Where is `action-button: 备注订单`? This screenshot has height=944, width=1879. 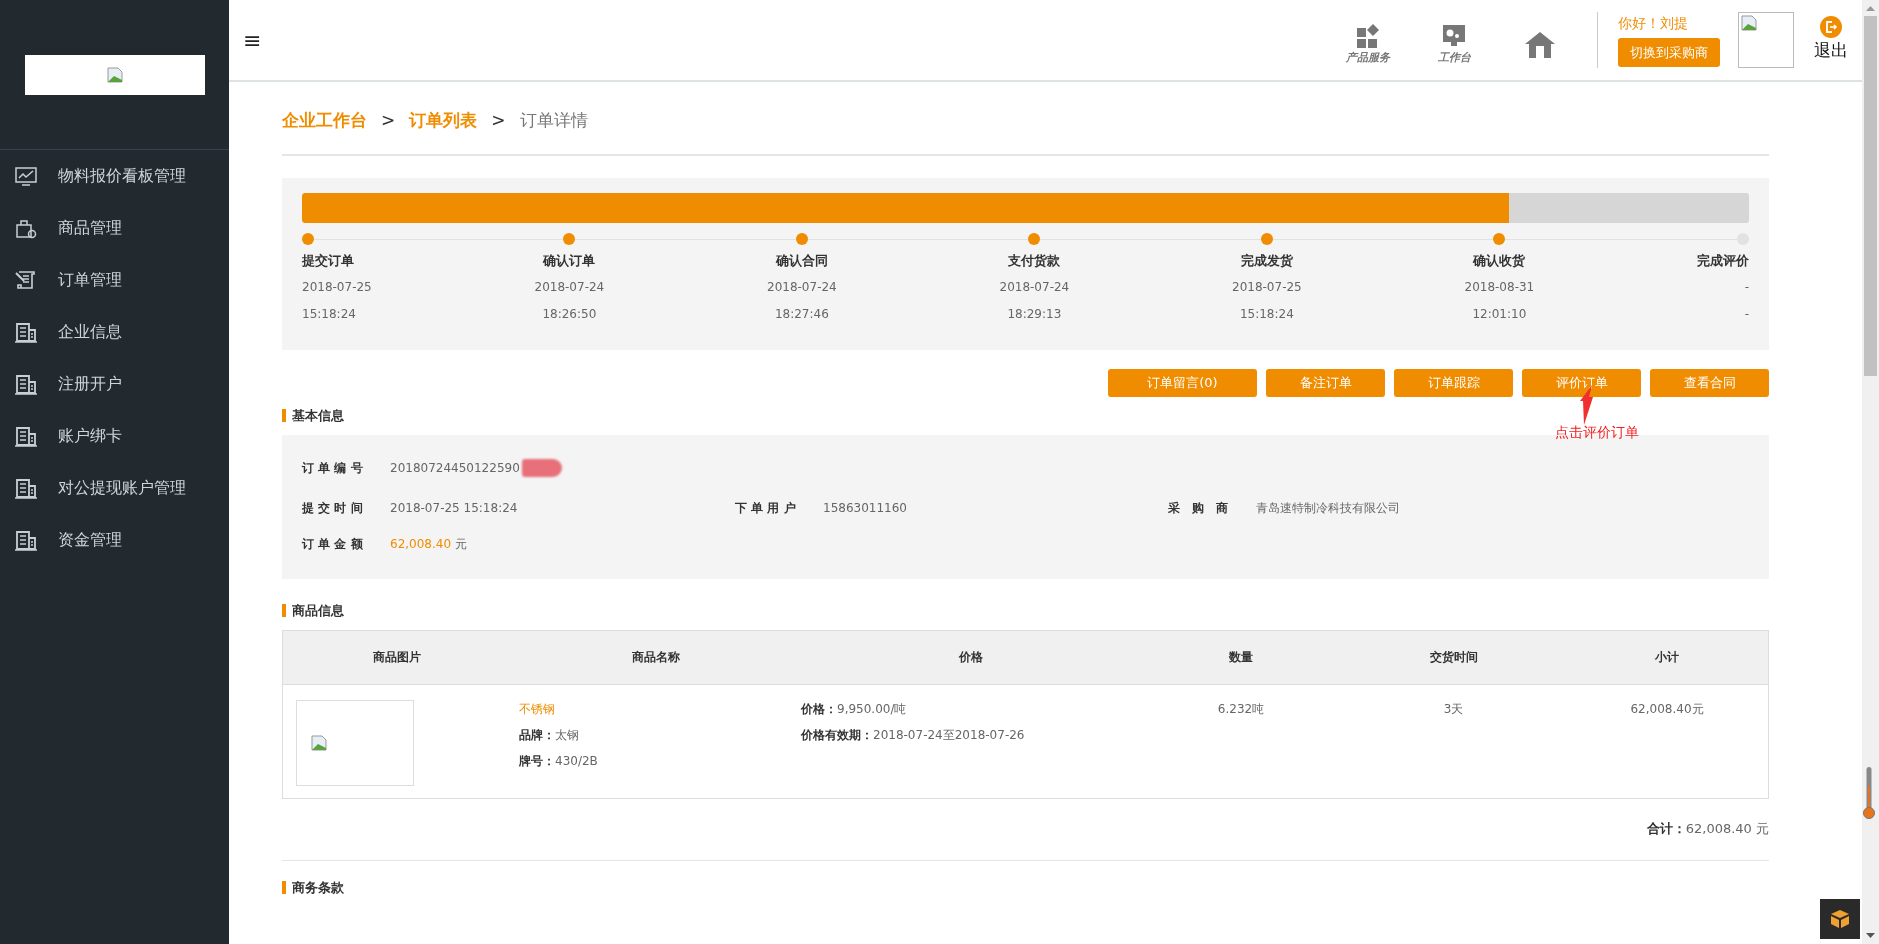
action-button: 备注订单 is located at coordinates (1325, 382).